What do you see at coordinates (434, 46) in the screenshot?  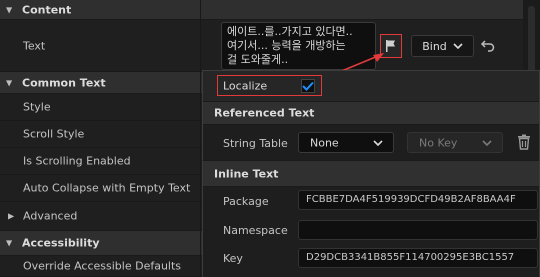 I see `bind-button-label: Bind` at bounding box center [434, 46].